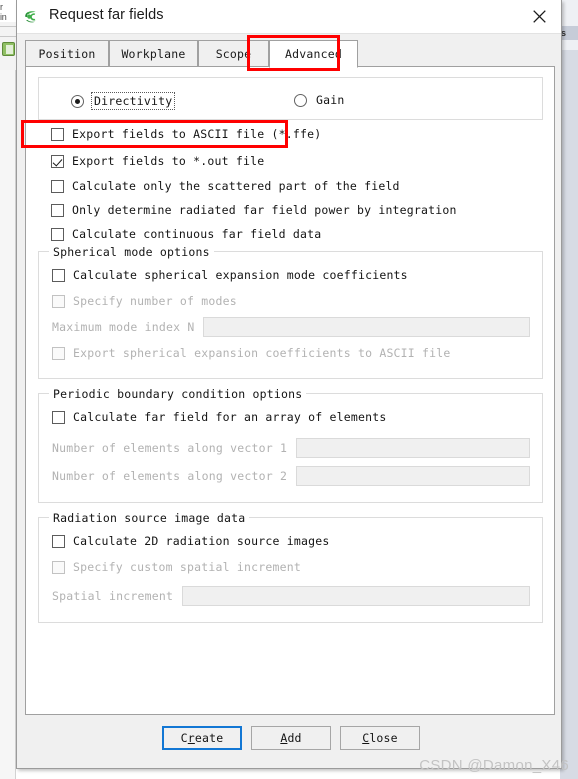 The image size is (578, 779). What do you see at coordinates (153, 53) in the screenshot?
I see `tab-workplane: Workplane` at bounding box center [153, 53].